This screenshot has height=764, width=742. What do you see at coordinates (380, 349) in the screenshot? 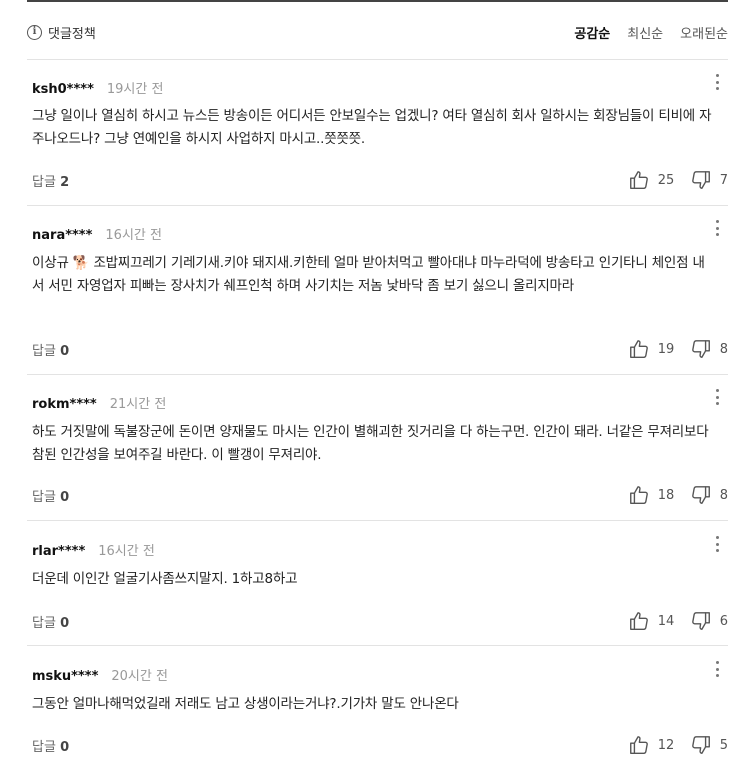
I see `comment-footer: 답글 0 19 8` at bounding box center [380, 349].